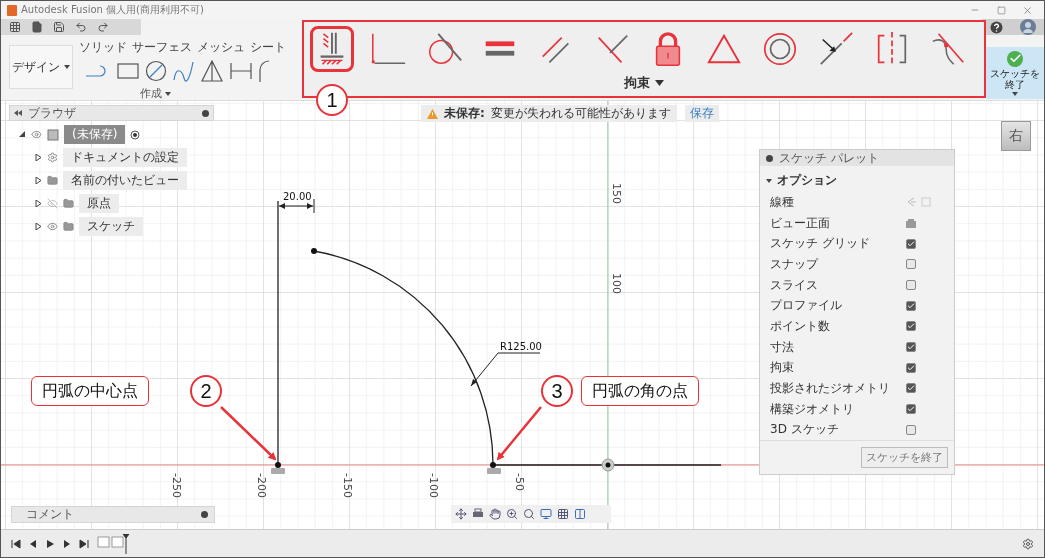 This screenshot has height=558, width=1045. Describe the element at coordinates (478, 514) in the screenshot. I see `printer-icon` at that location.